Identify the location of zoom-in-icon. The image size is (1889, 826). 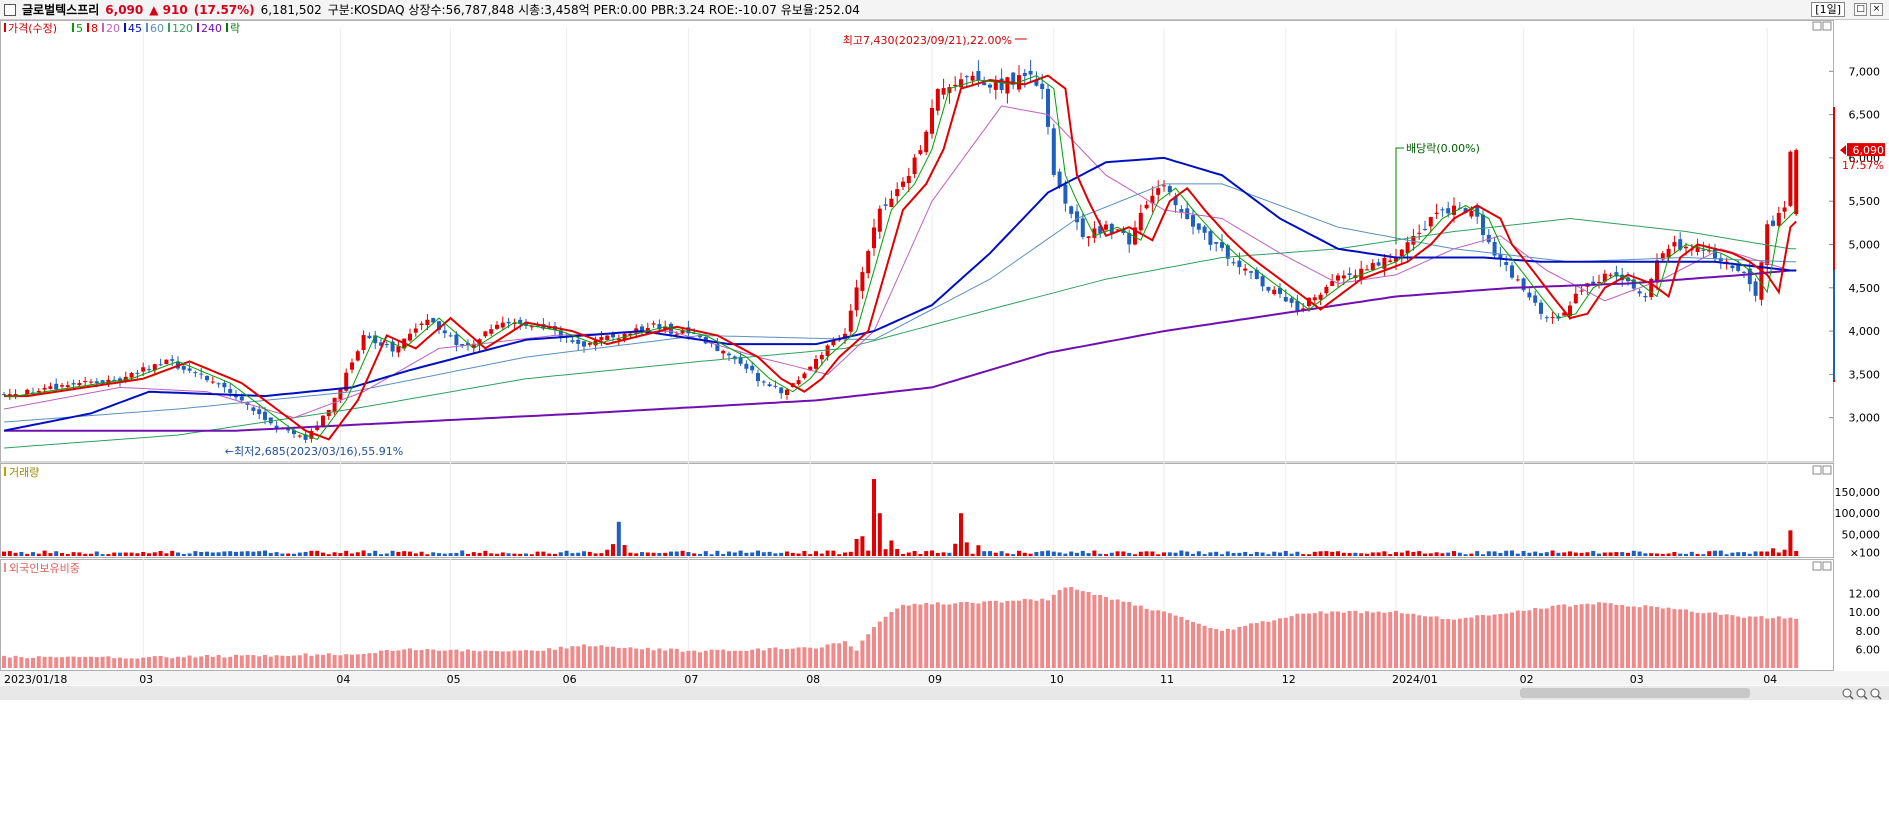
(1875, 693).